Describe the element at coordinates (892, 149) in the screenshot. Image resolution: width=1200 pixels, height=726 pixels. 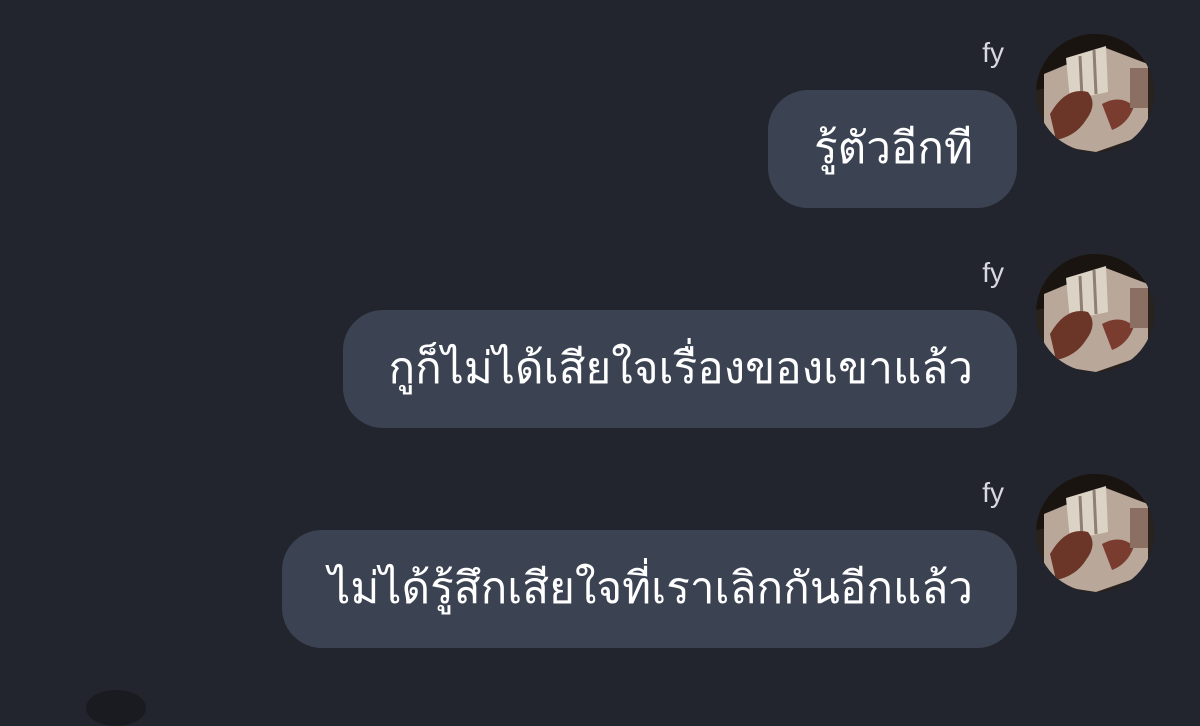
I see `message-bubble: รู้ตัวอีกที` at that location.